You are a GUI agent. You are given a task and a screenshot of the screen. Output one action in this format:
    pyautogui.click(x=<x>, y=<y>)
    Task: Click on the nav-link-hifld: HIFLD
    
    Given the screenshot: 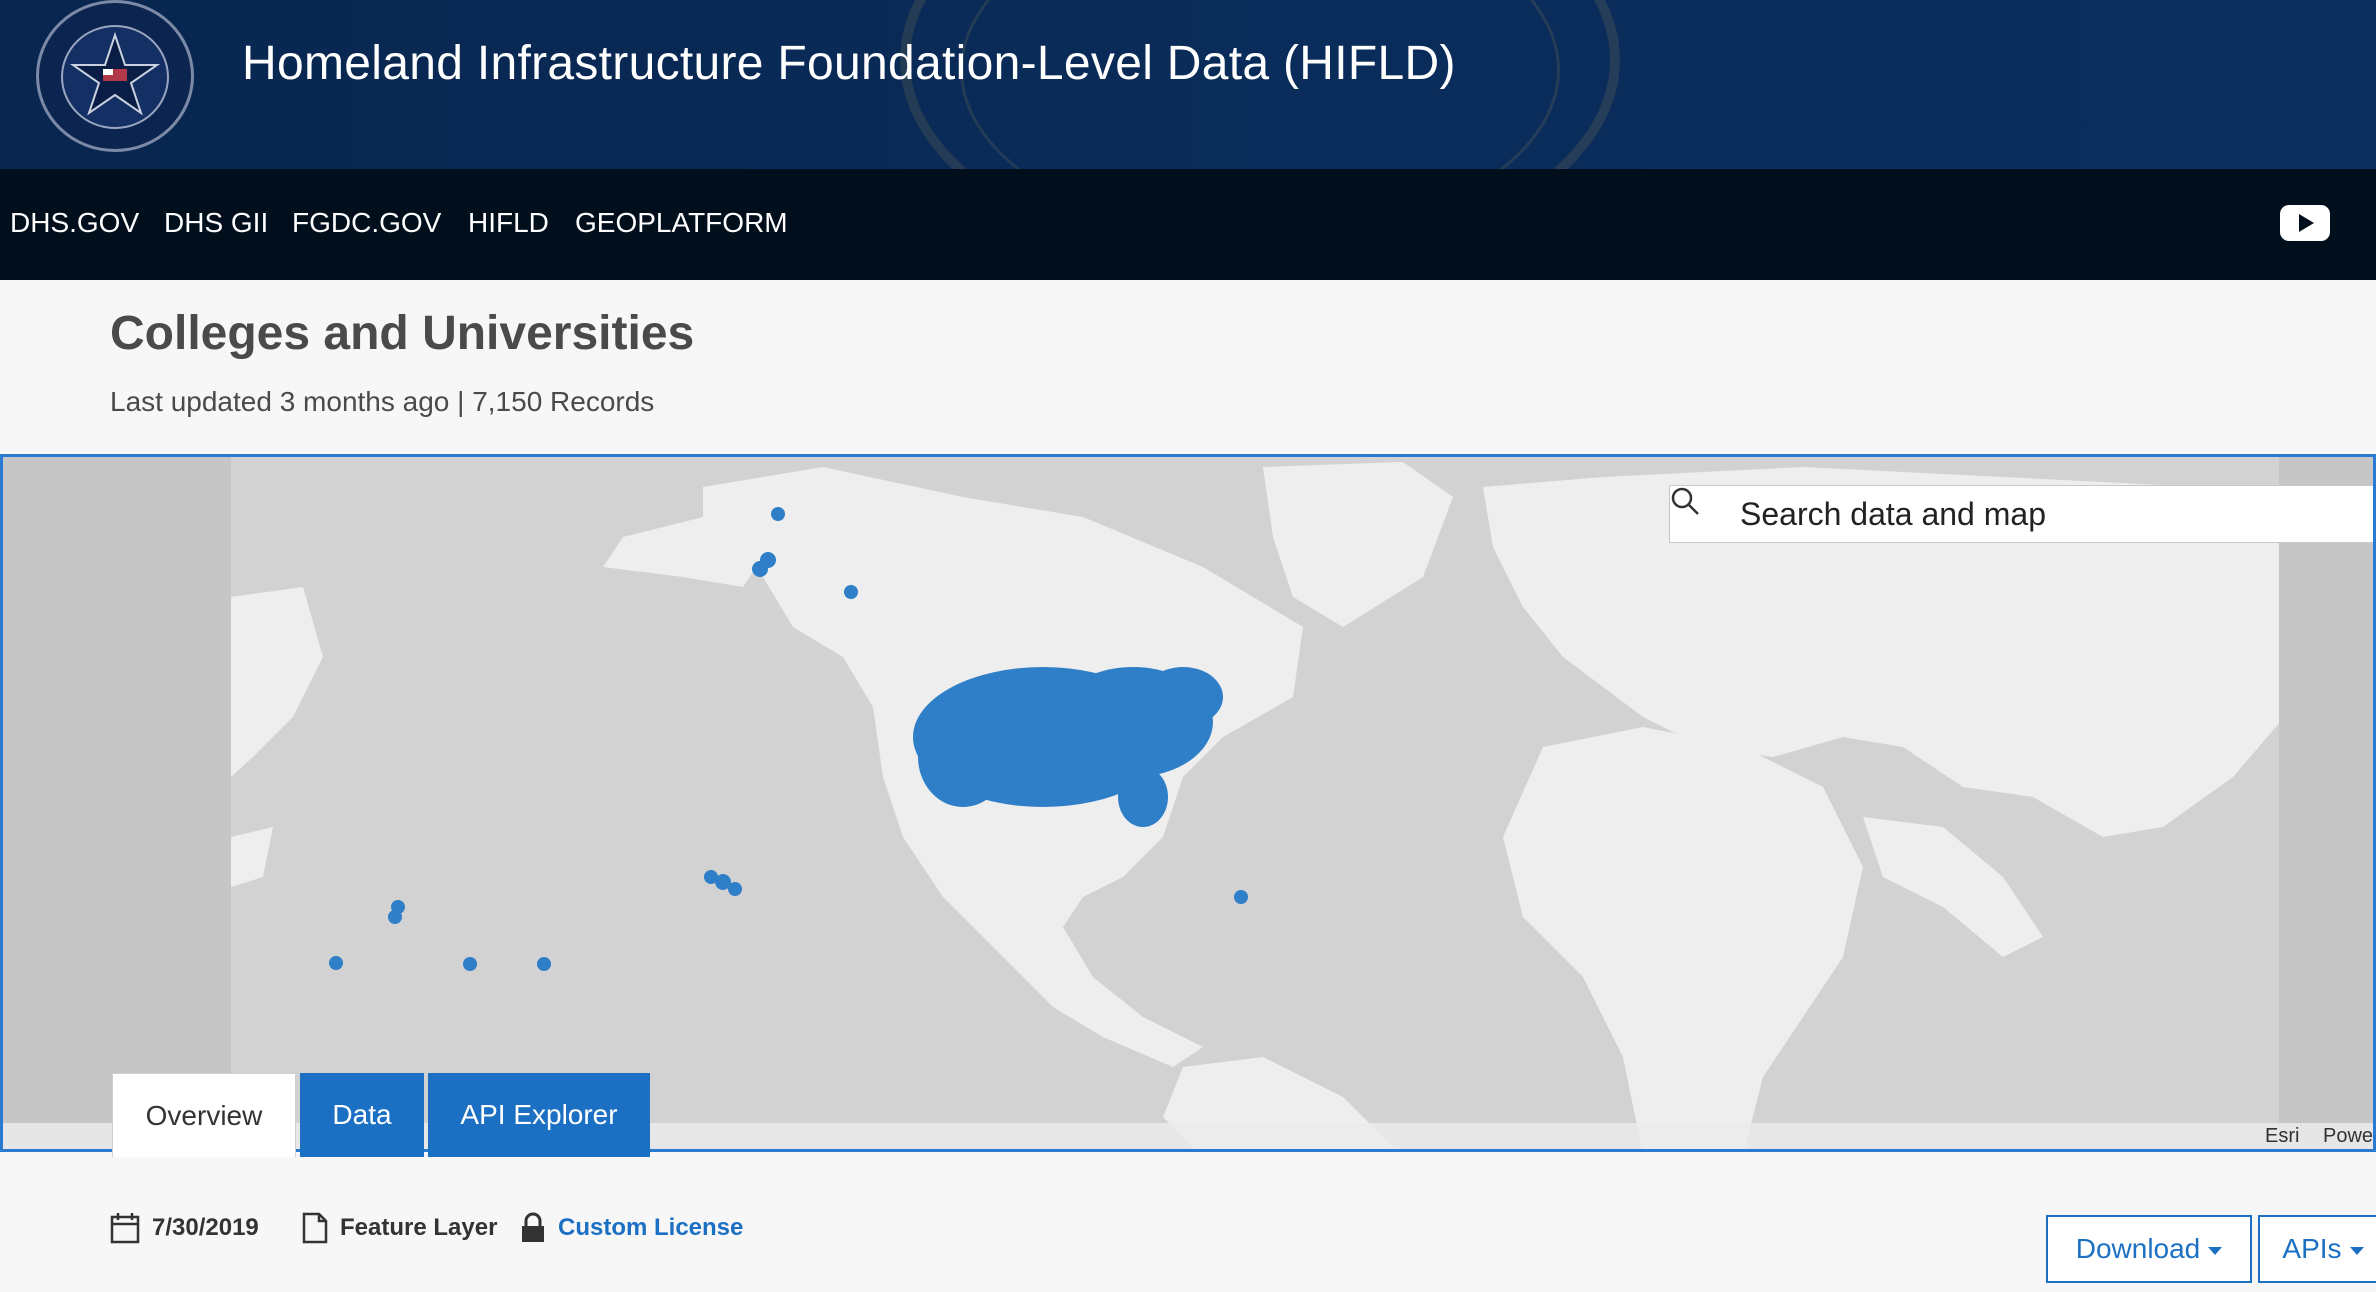 What is the action you would take?
    pyautogui.click(x=508, y=223)
    